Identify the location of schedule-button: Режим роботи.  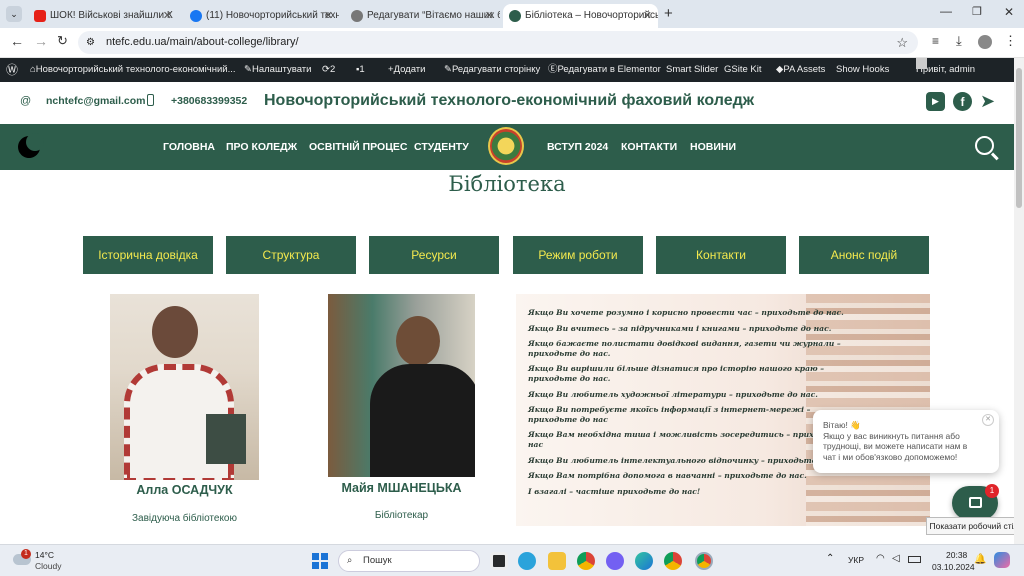
(578, 255).